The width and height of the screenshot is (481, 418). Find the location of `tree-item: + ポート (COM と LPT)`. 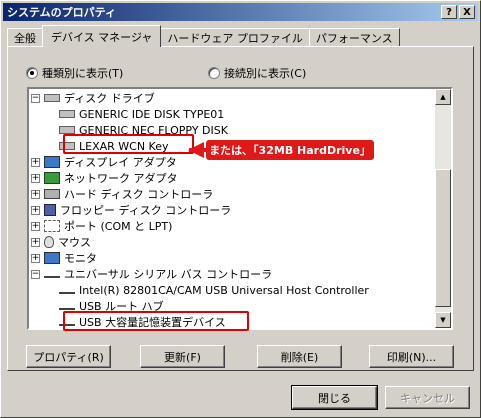

tree-item: + ポート (COM と LPT) is located at coordinates (101, 226).